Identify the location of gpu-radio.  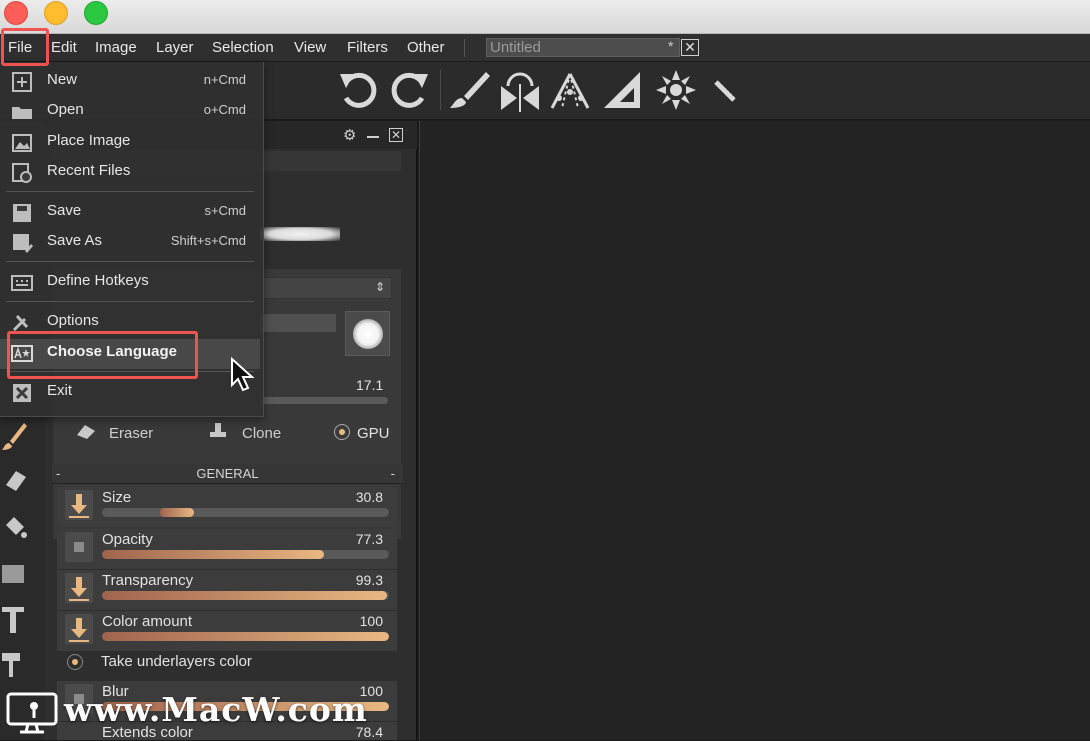
(342, 432).